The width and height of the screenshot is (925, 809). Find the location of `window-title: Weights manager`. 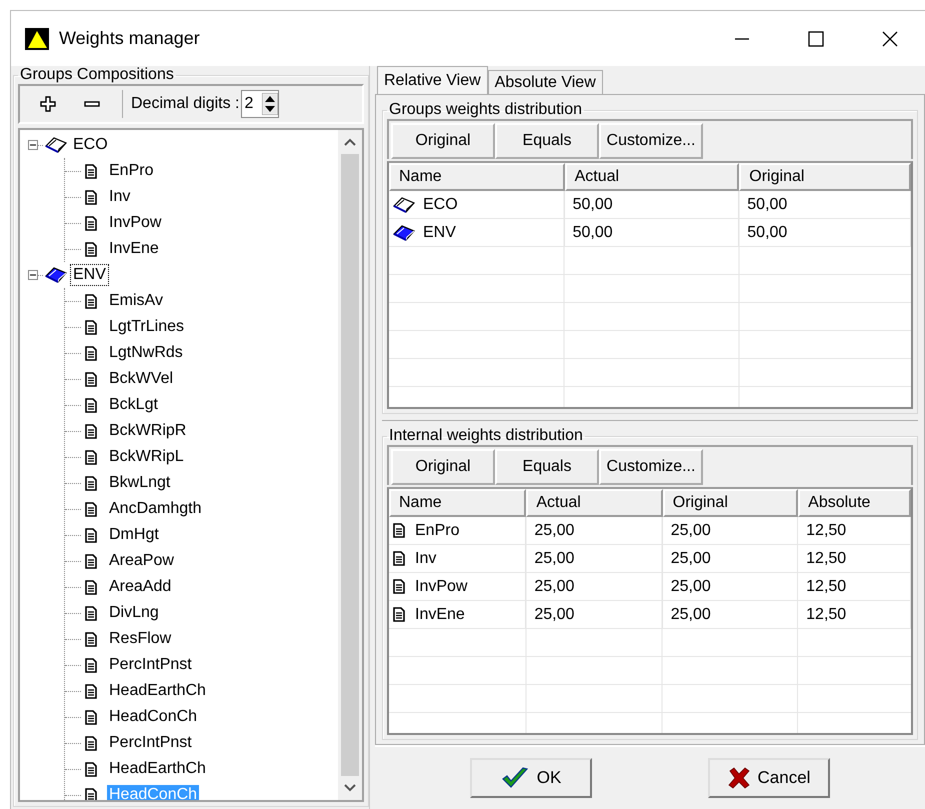

window-title: Weights manager is located at coordinates (129, 38).